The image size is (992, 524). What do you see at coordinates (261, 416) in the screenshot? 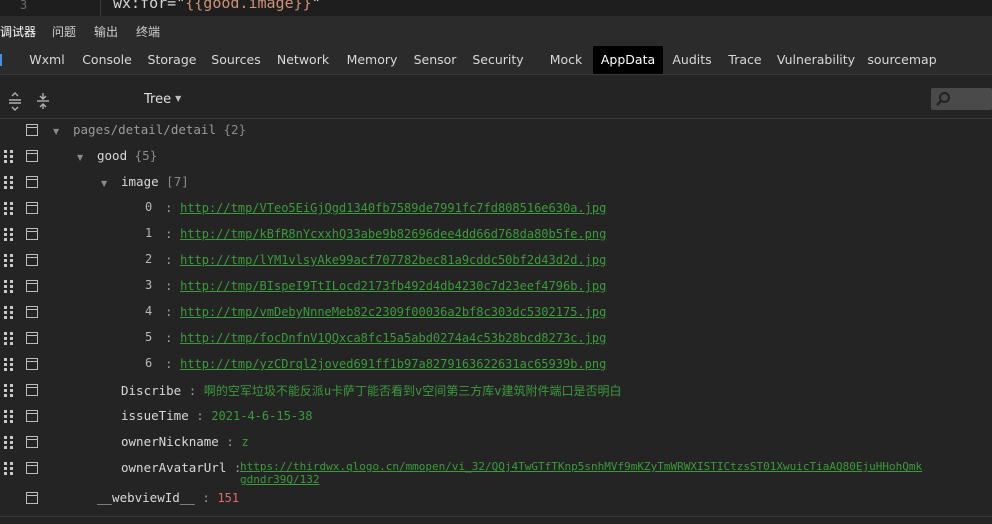
I see `value-issuetime: 2021-4-6-15-38` at bounding box center [261, 416].